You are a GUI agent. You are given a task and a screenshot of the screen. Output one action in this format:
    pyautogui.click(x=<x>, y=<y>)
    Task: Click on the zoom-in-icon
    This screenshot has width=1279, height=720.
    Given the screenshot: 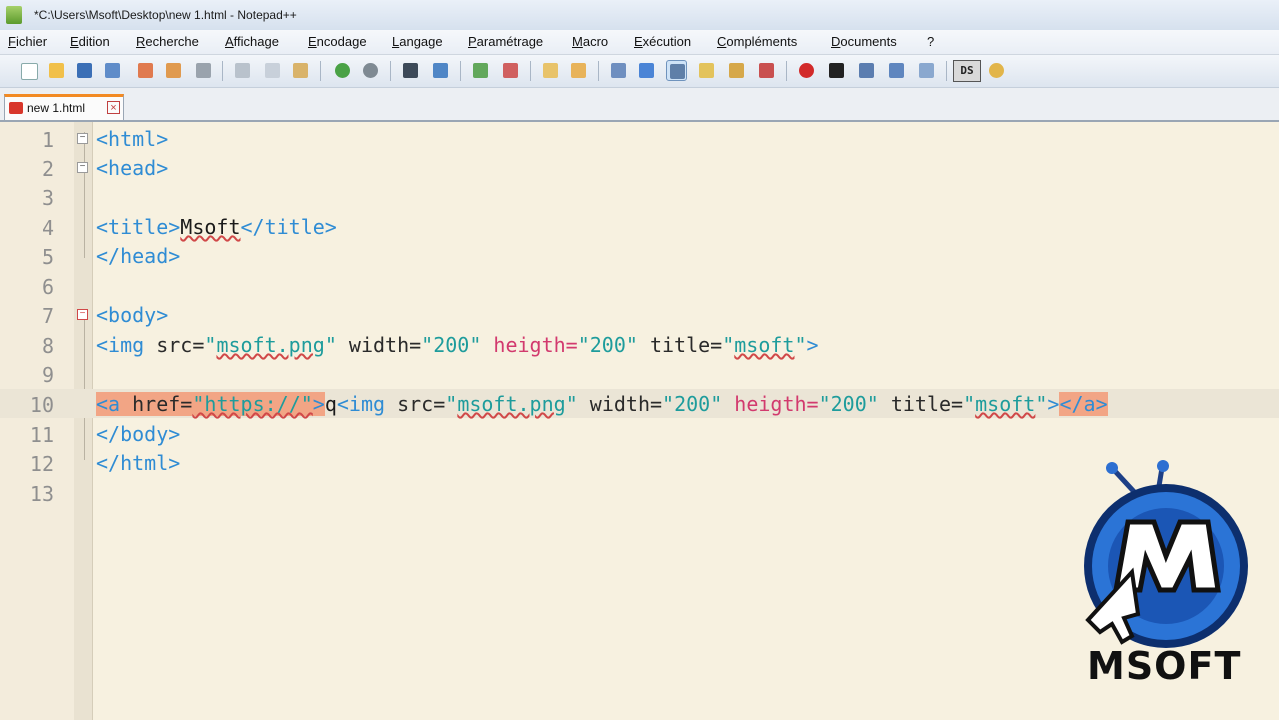 What is the action you would take?
    pyautogui.click(x=480, y=70)
    